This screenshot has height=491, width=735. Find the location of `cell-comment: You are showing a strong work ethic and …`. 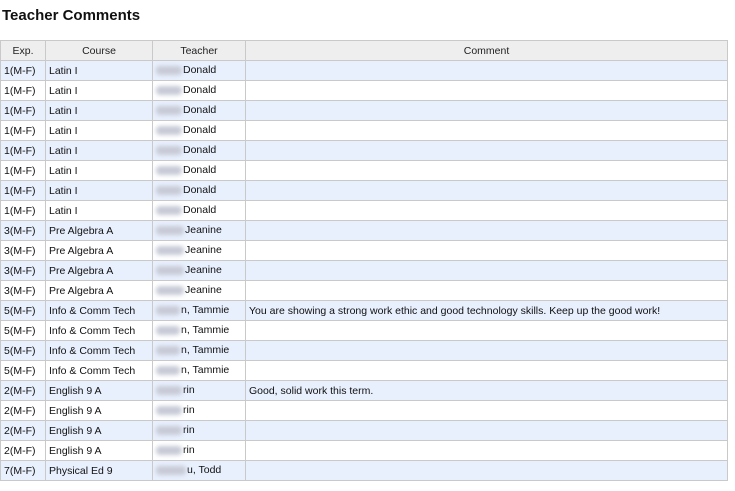

cell-comment: You are showing a strong work ethic and … is located at coordinates (486, 310).